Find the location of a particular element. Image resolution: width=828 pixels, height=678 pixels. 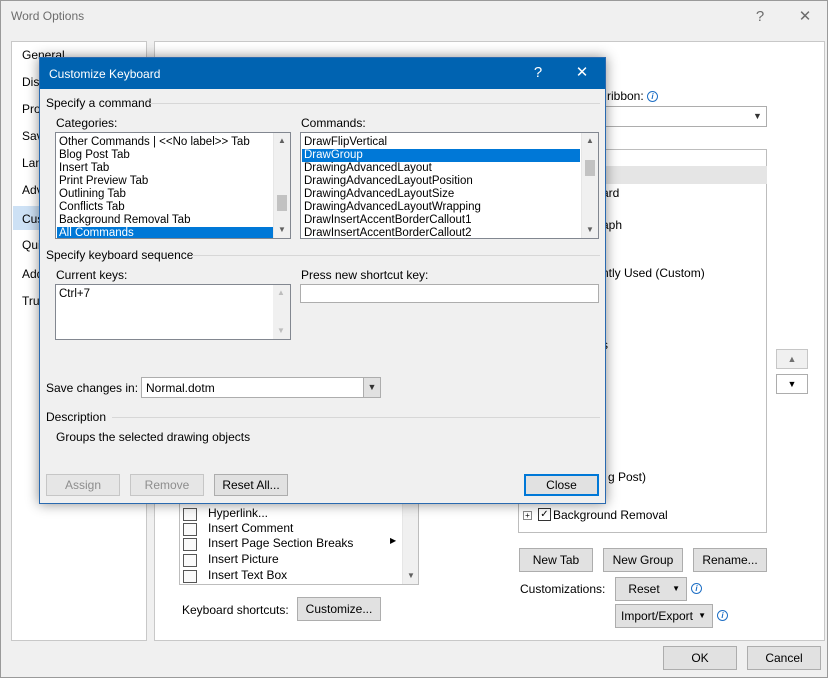

import-export-label: Import/Export is located at coordinates (657, 616).